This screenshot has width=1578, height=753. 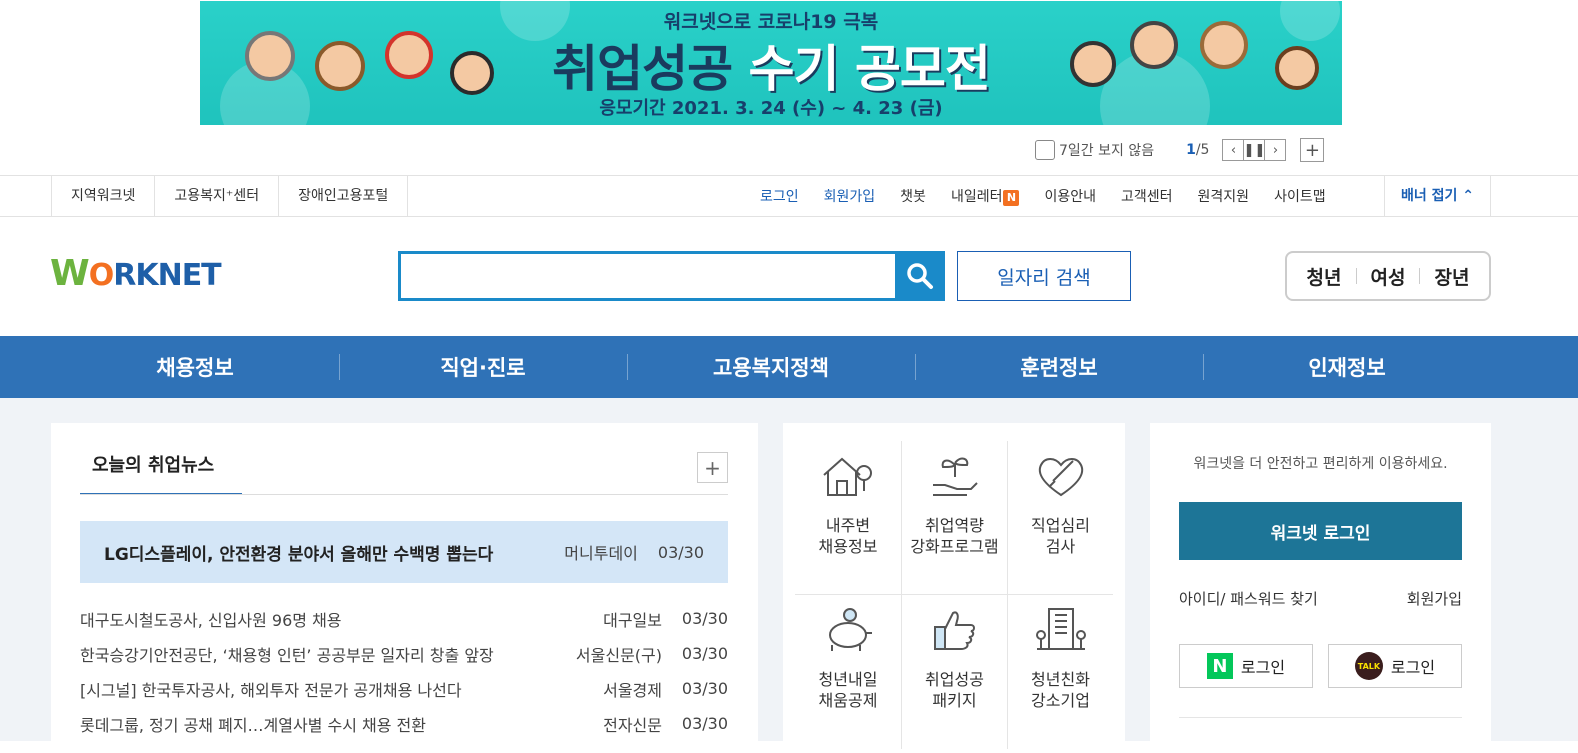 I want to click on service-small-giant: 청년친화 강소기업, so click(x=1060, y=672).